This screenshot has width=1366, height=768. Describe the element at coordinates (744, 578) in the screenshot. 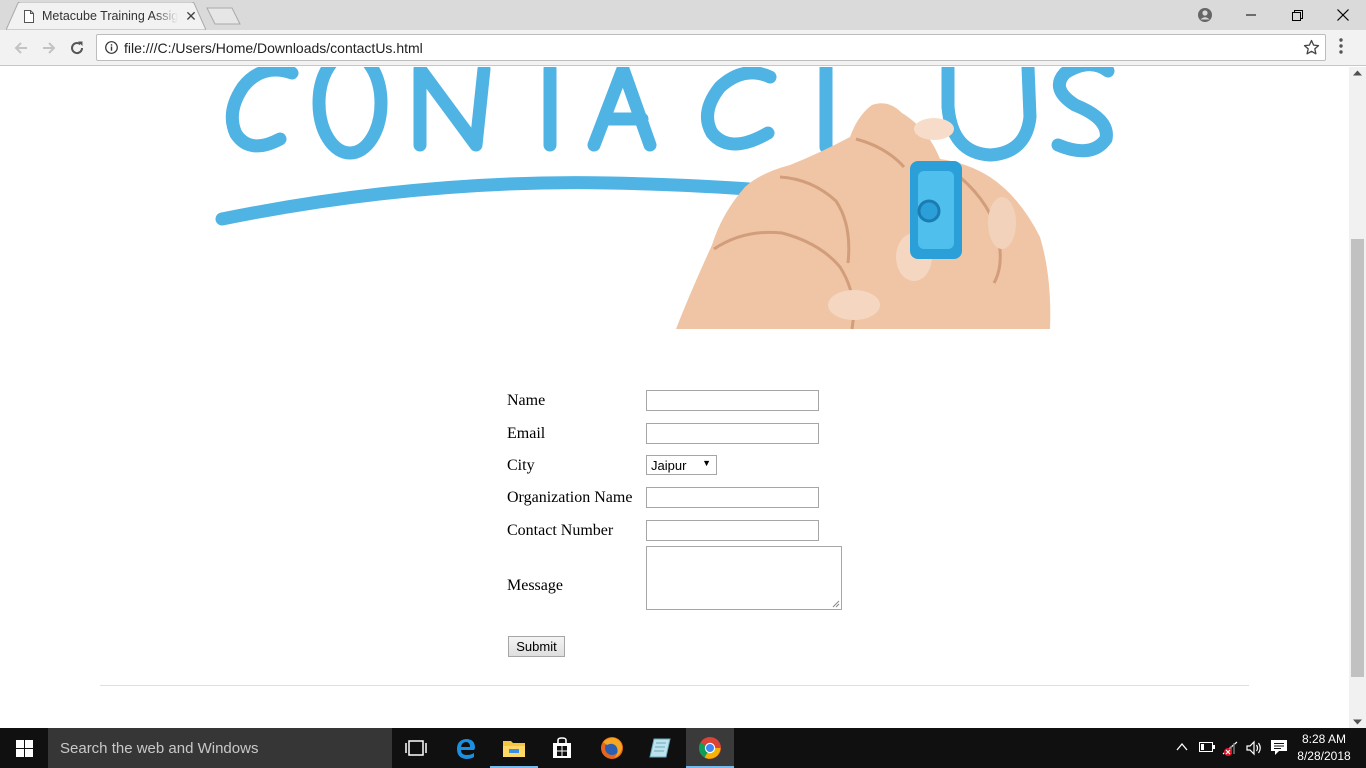

I see `message-textarea` at that location.